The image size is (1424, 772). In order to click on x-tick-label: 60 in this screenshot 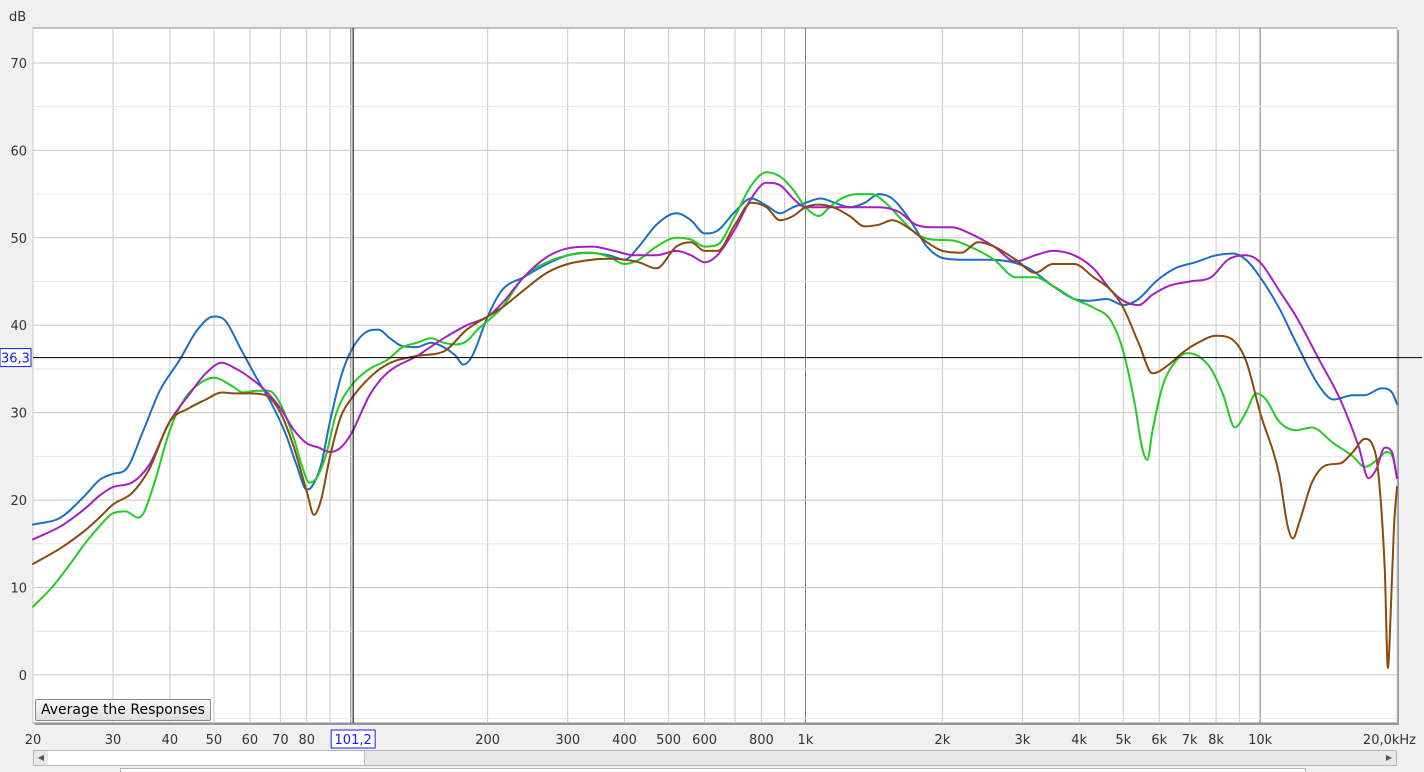, I will do `click(250, 740)`.